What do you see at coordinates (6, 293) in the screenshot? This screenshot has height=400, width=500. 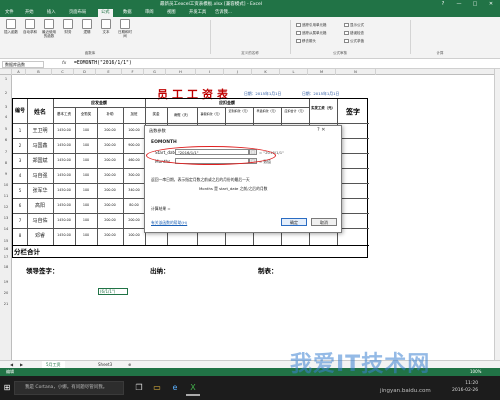 I see `row-header: 20` at bounding box center [6, 293].